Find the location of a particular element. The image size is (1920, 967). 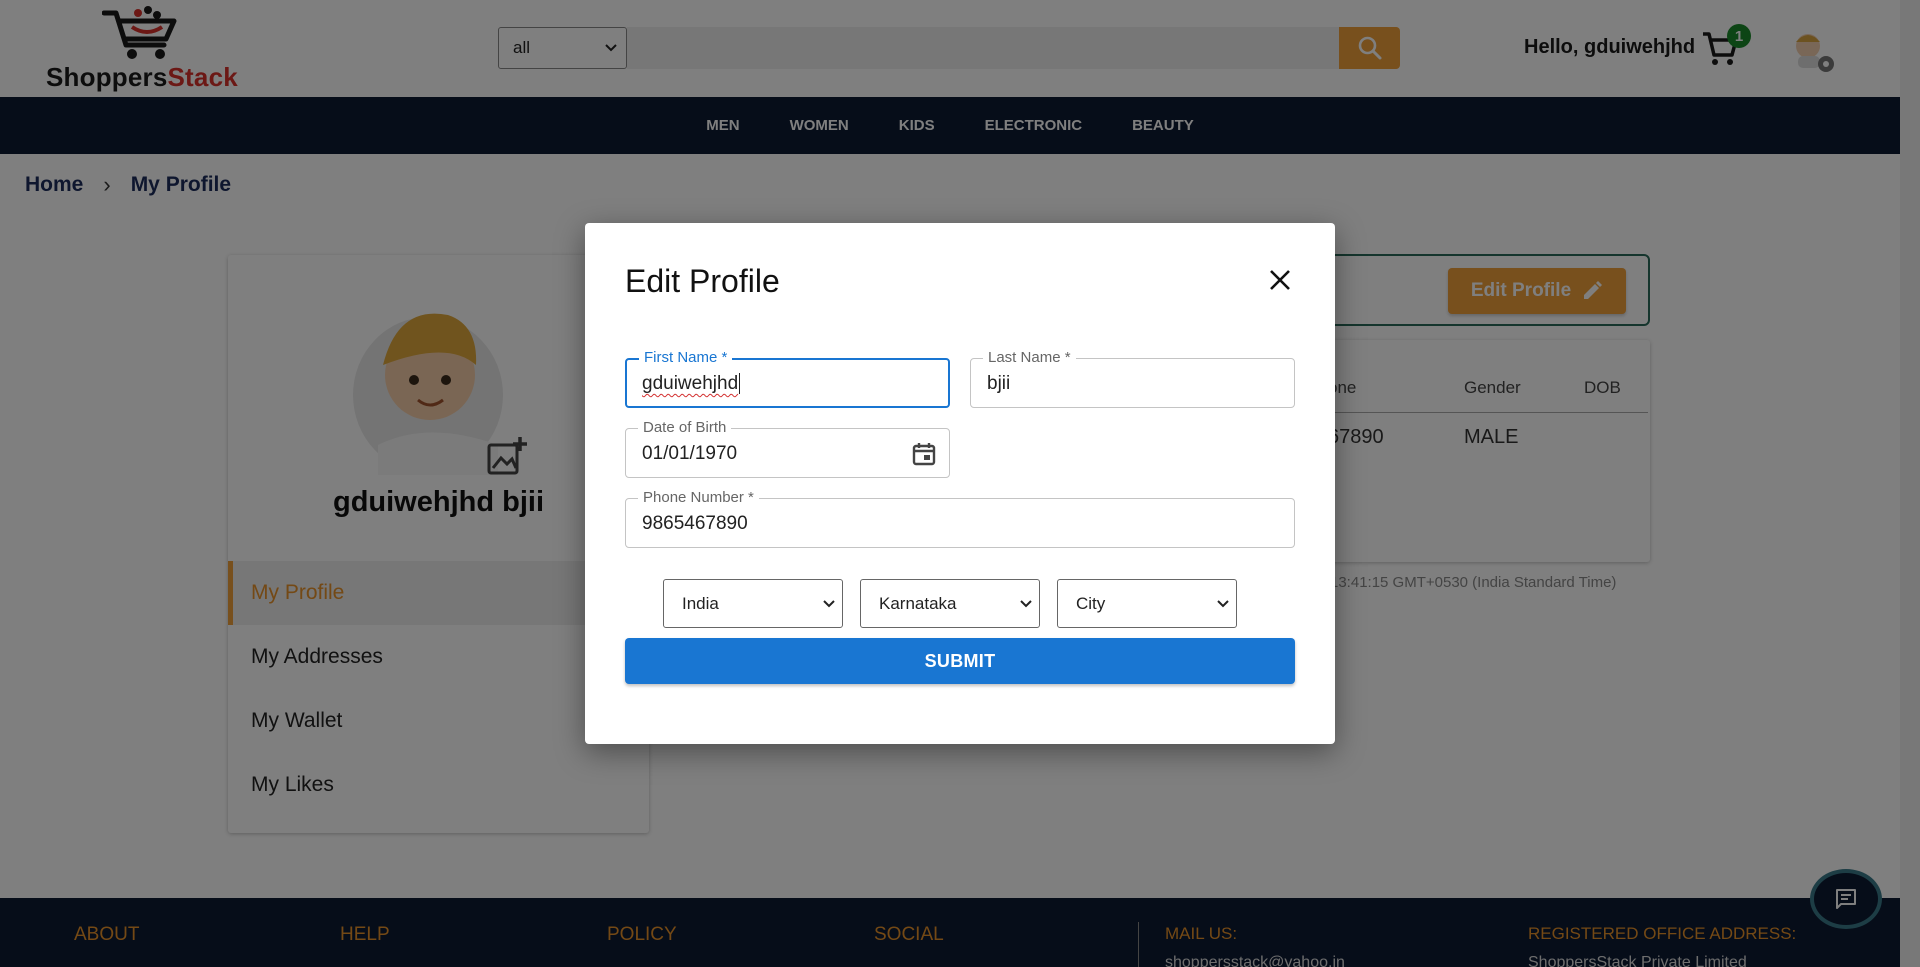

country-value: India is located at coordinates (700, 603).